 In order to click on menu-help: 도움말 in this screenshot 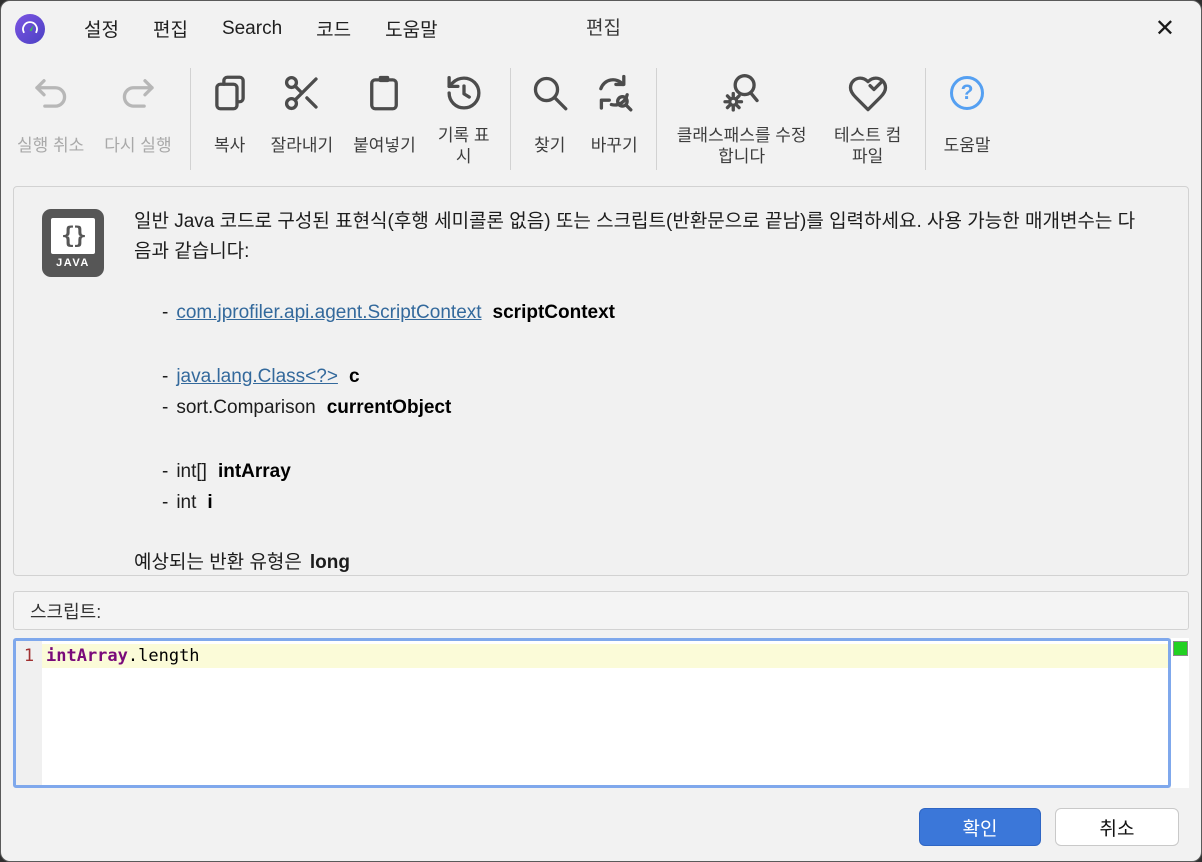, I will do `click(411, 28)`.